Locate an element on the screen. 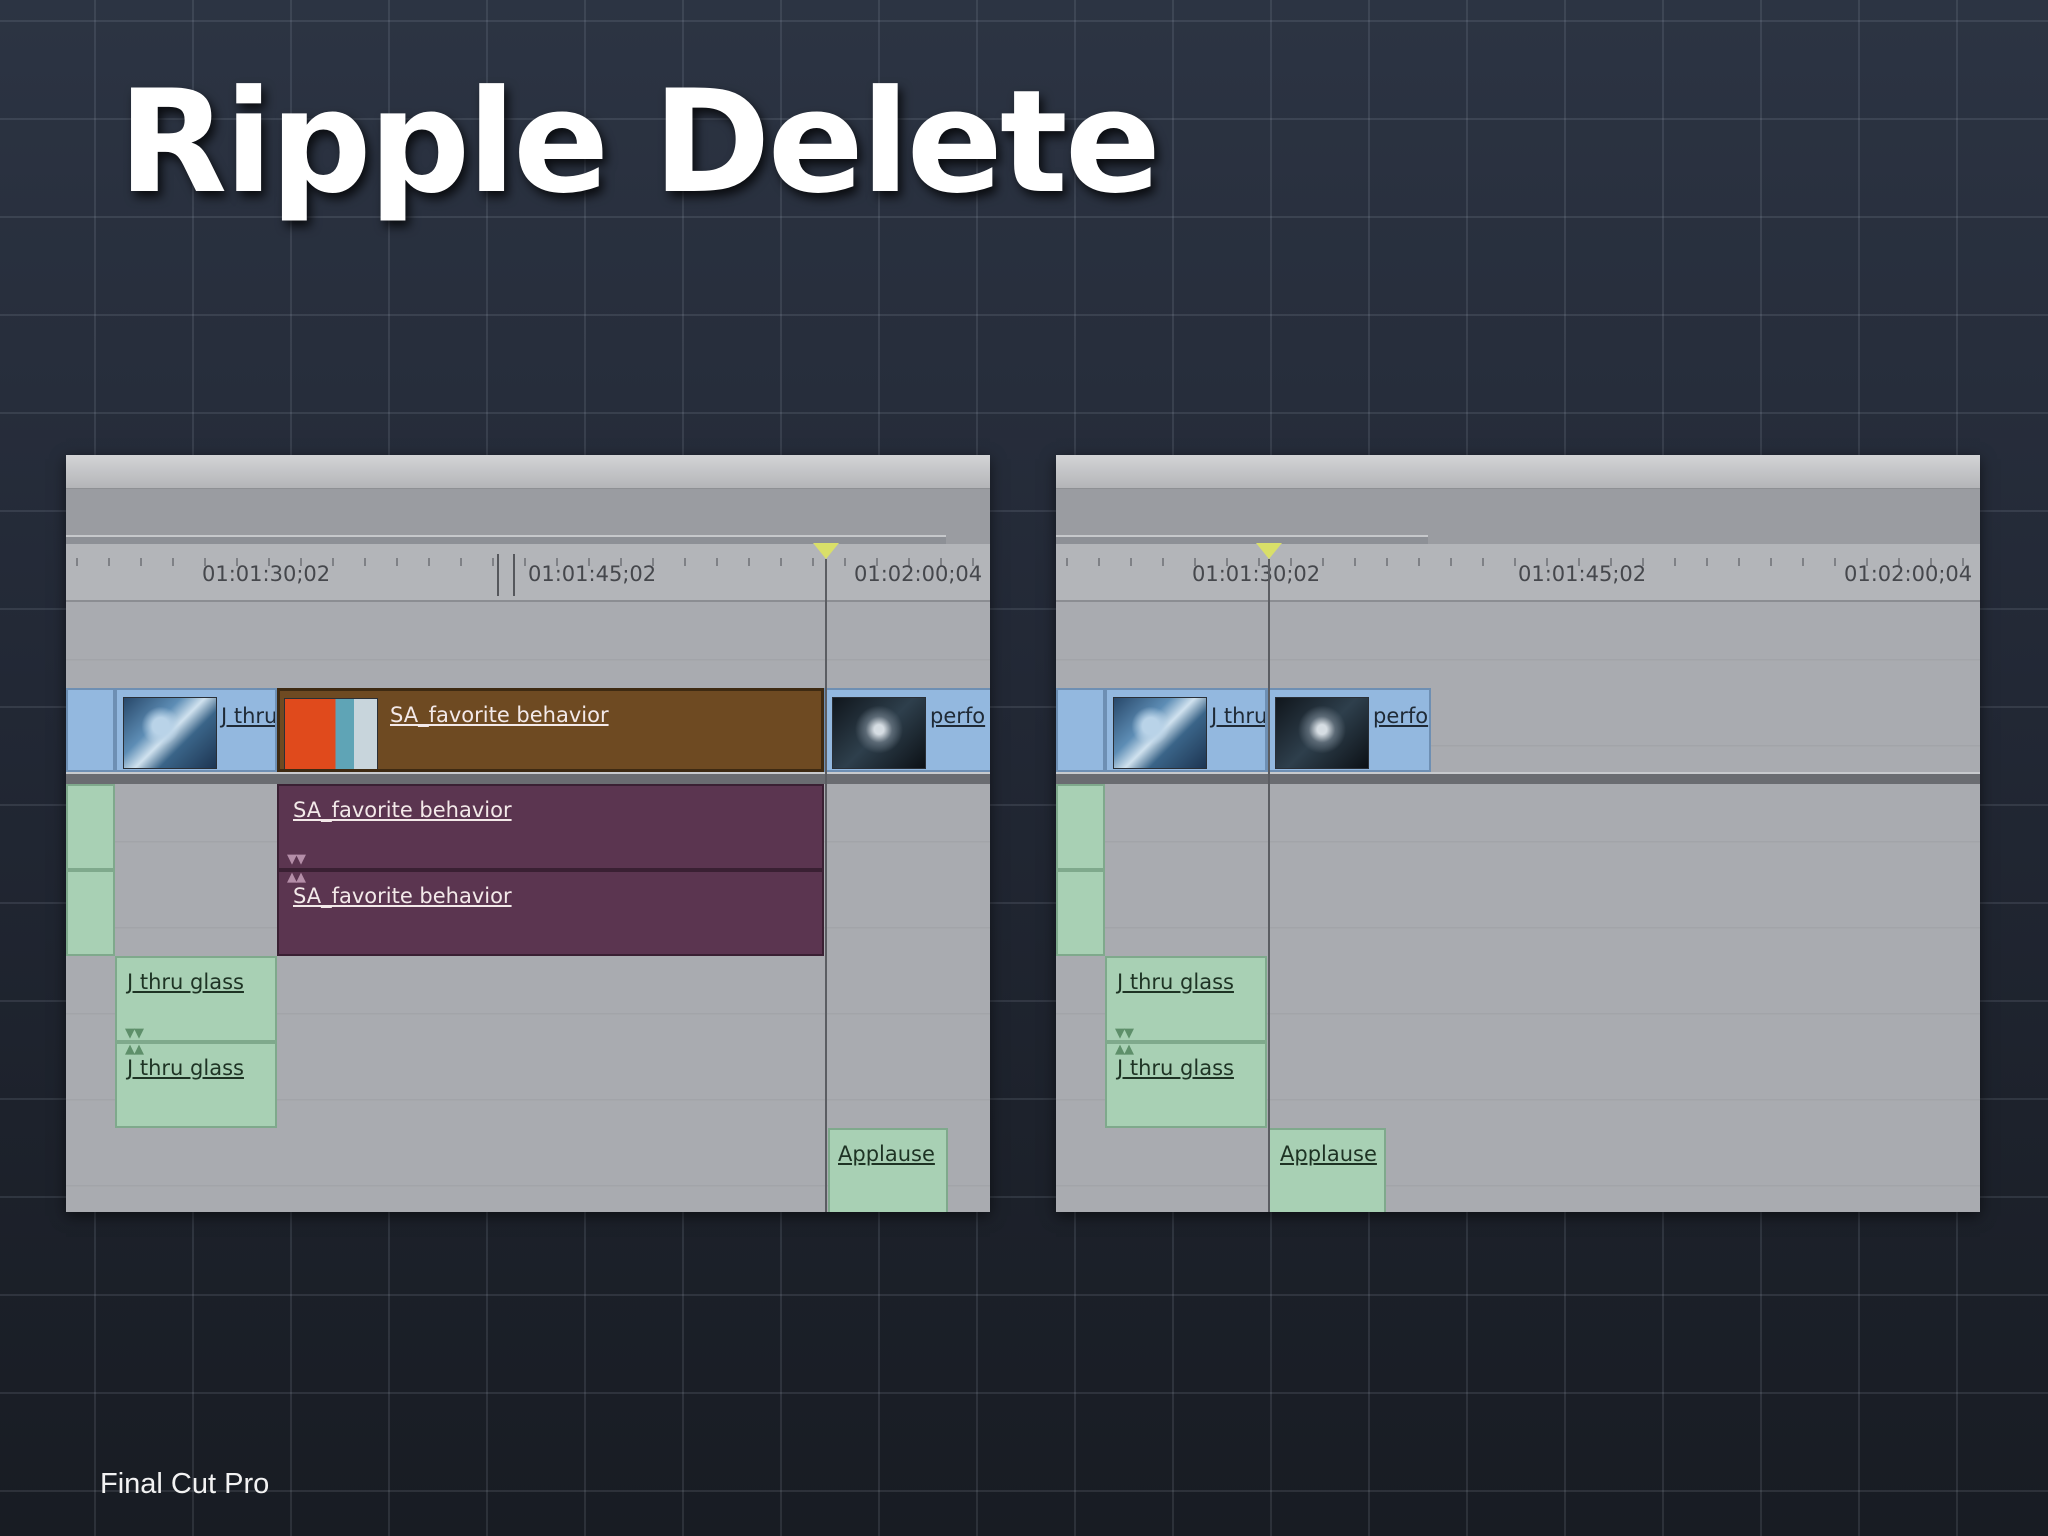 The image size is (2048, 1536). slide-footer: Final Cut Pro is located at coordinates (185, 1484).